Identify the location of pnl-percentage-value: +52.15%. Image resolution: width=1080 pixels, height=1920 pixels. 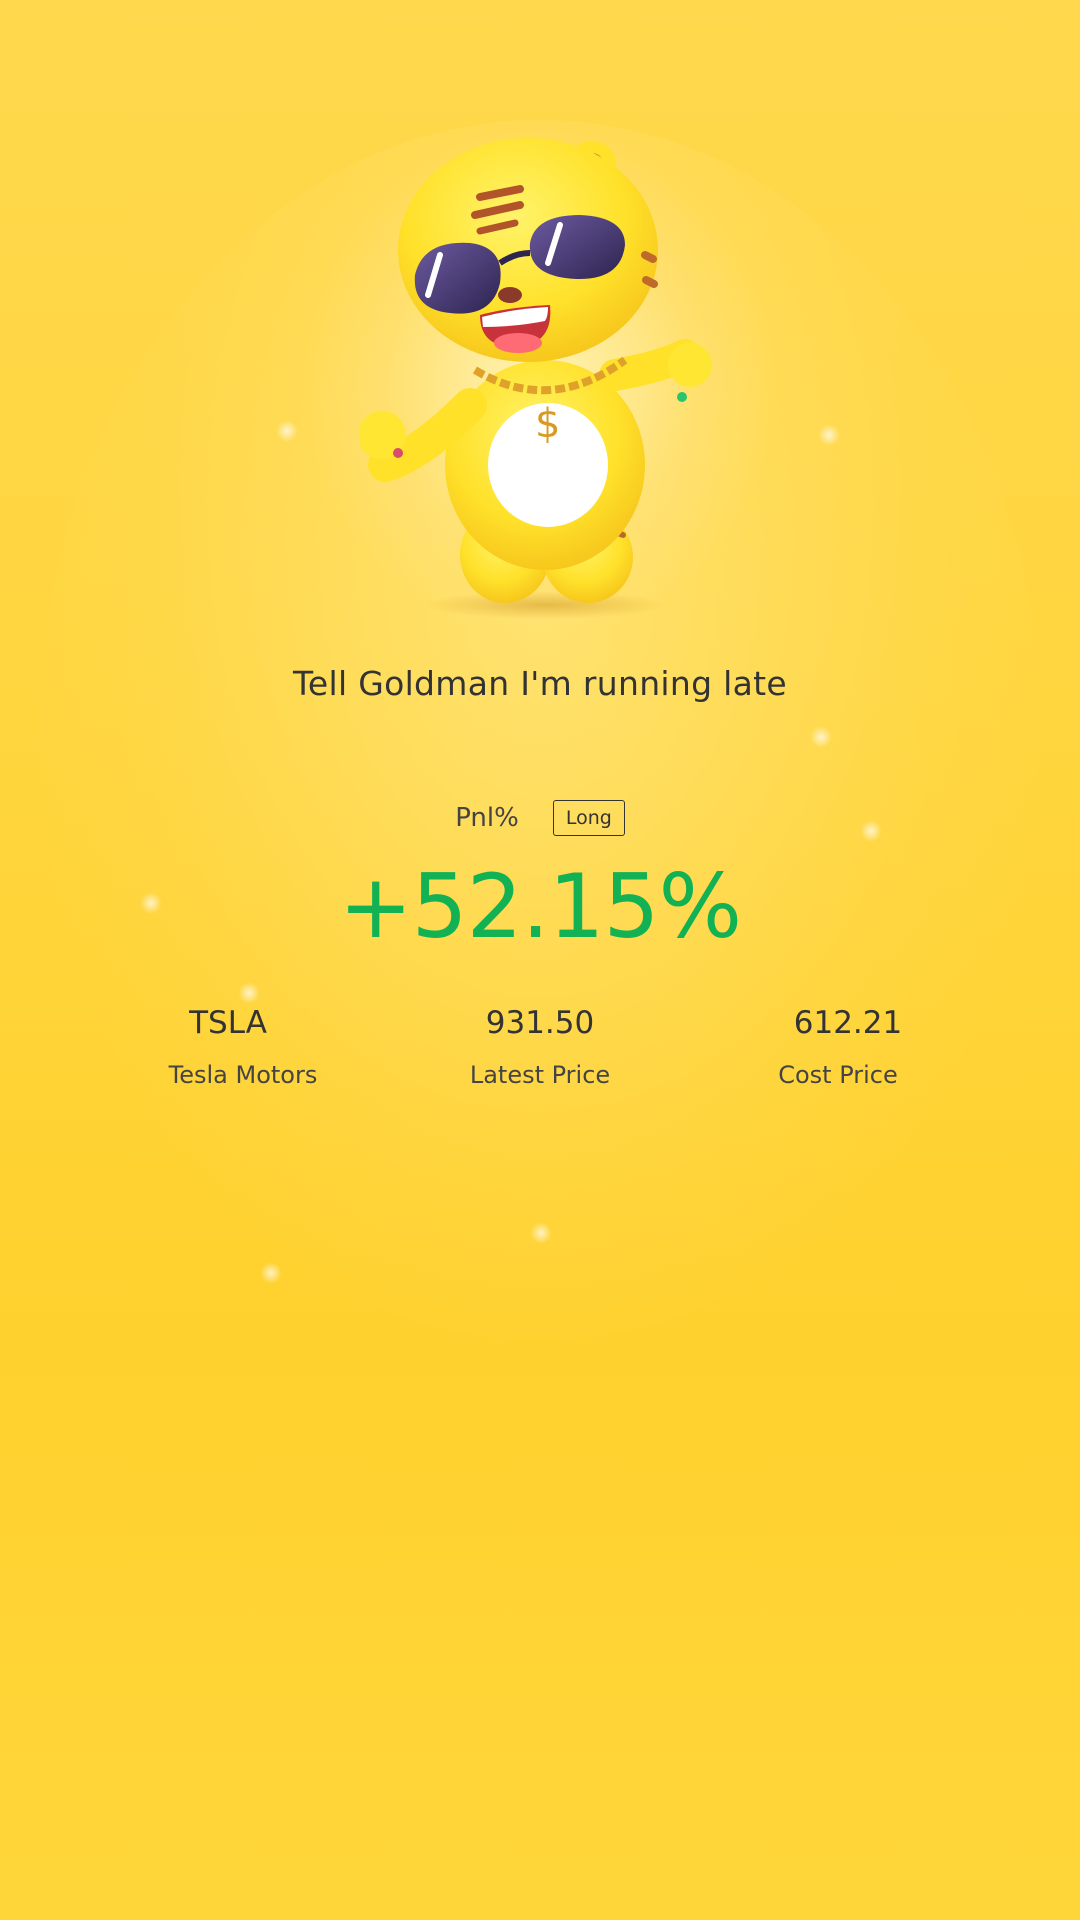
(540, 906).